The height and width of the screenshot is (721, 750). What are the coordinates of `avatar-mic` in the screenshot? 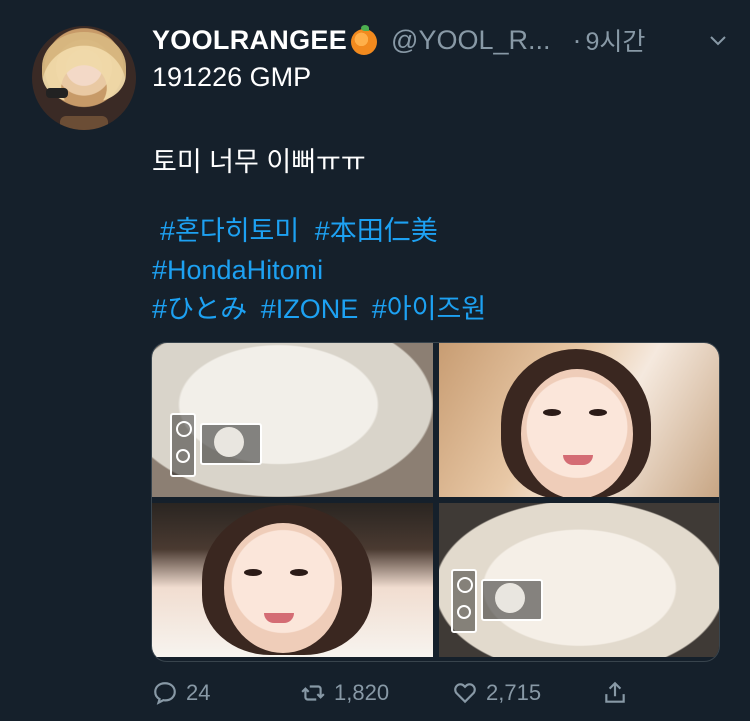 It's located at (57, 93).